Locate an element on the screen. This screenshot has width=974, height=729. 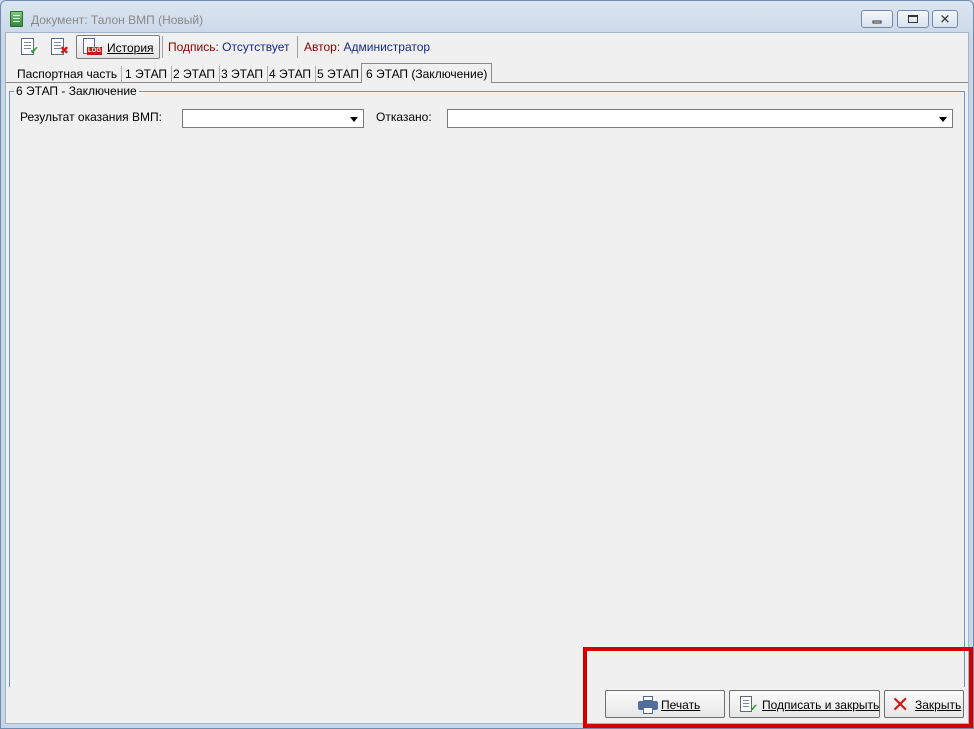
log-icon: LOG is located at coordinates (92, 47).